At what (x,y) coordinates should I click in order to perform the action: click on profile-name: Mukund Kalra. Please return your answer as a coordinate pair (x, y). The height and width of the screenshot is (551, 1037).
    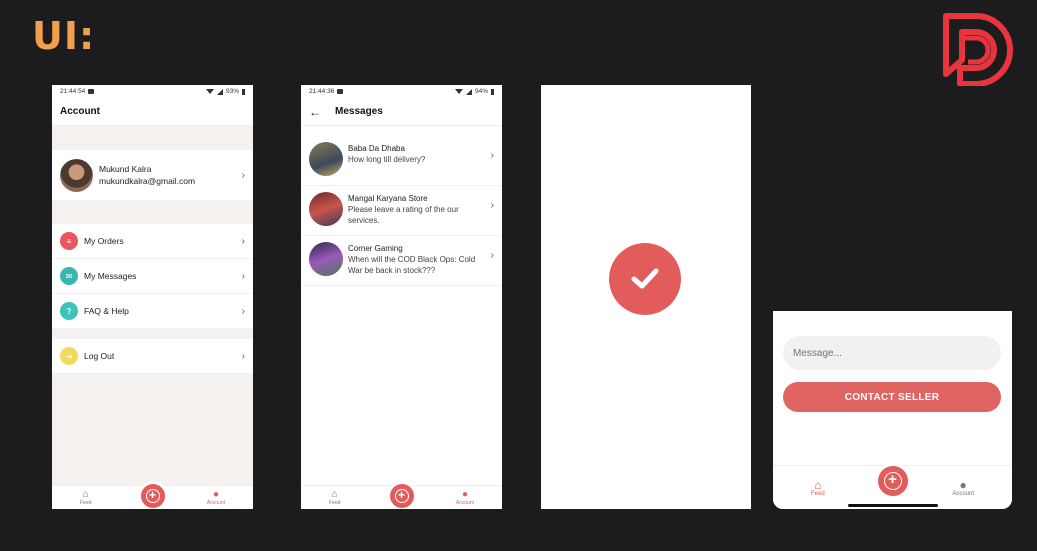
    Looking at the image, I should click on (125, 169).